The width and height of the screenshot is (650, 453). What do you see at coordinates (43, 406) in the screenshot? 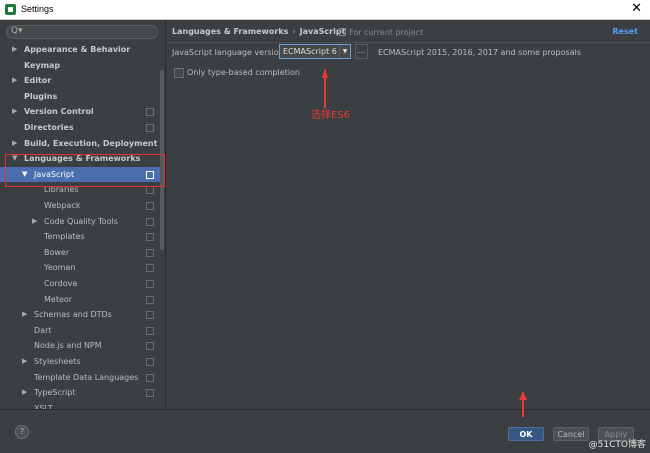
I see `sidebar-item-label: XSLT` at bounding box center [43, 406].